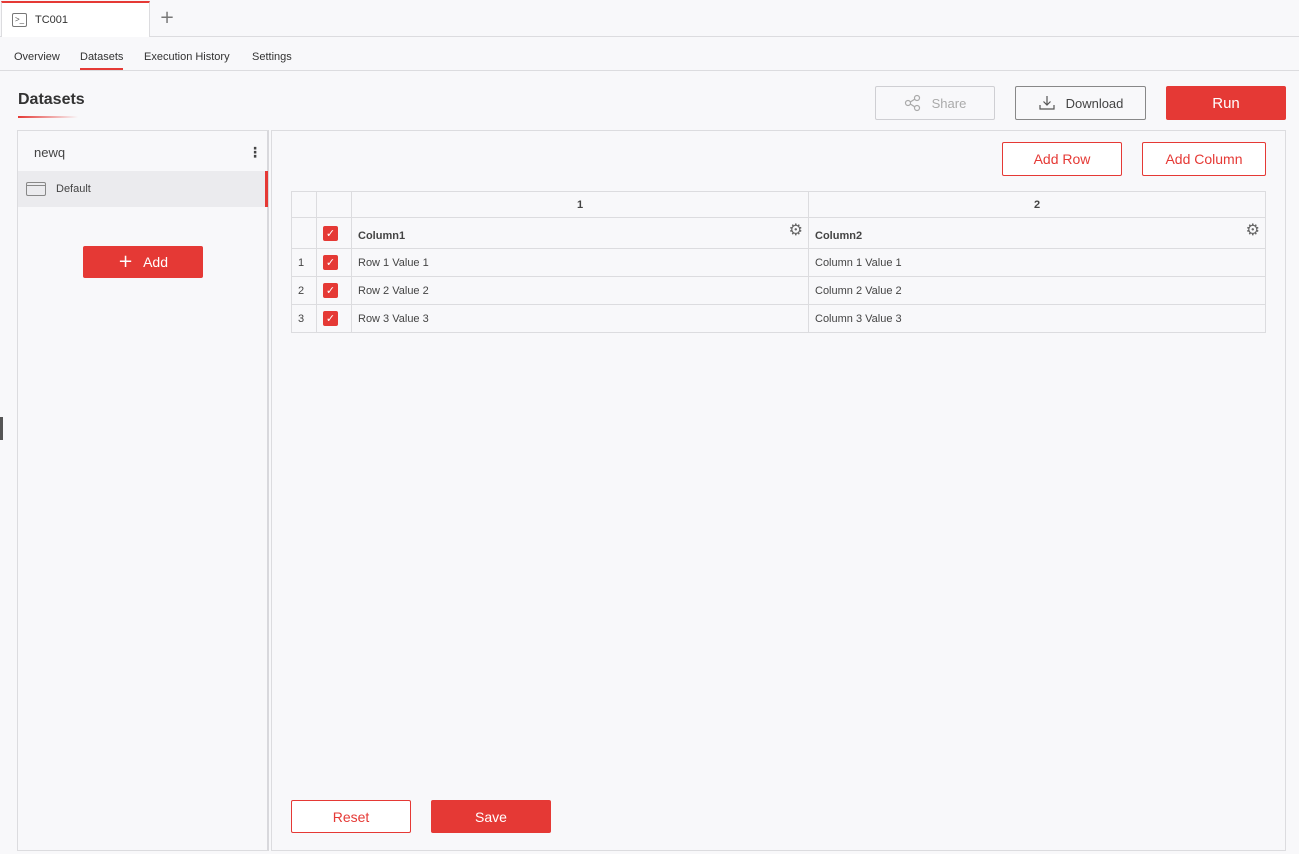 This screenshot has width=1299, height=854. Describe the element at coordinates (1037, 318) in the screenshot. I see `table-cell: Column 3 Value 3` at that location.